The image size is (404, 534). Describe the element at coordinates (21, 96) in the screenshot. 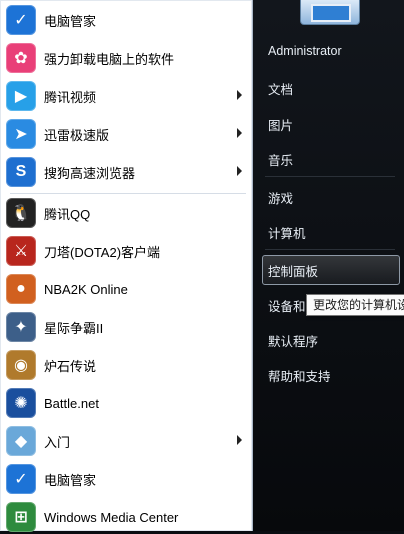

I see `tencent-video-icon: ▶` at that location.